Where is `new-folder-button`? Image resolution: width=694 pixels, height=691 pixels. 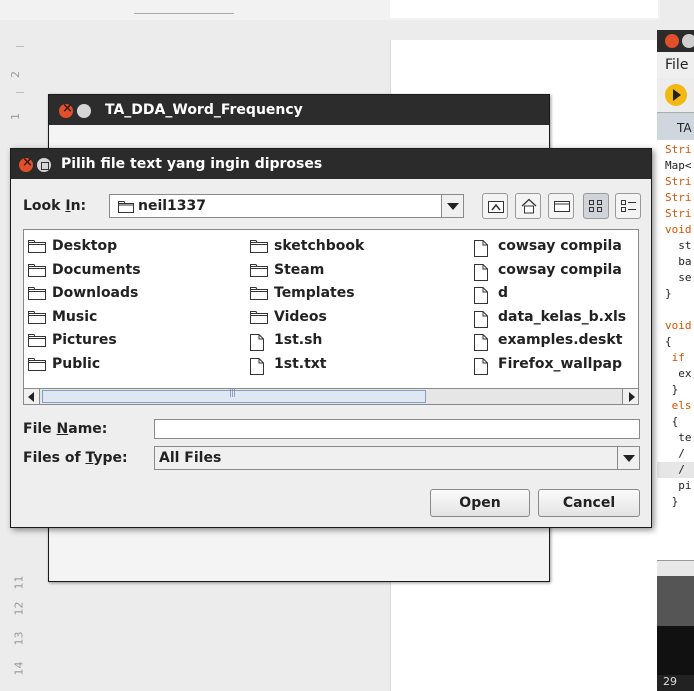 new-folder-button is located at coordinates (561, 206).